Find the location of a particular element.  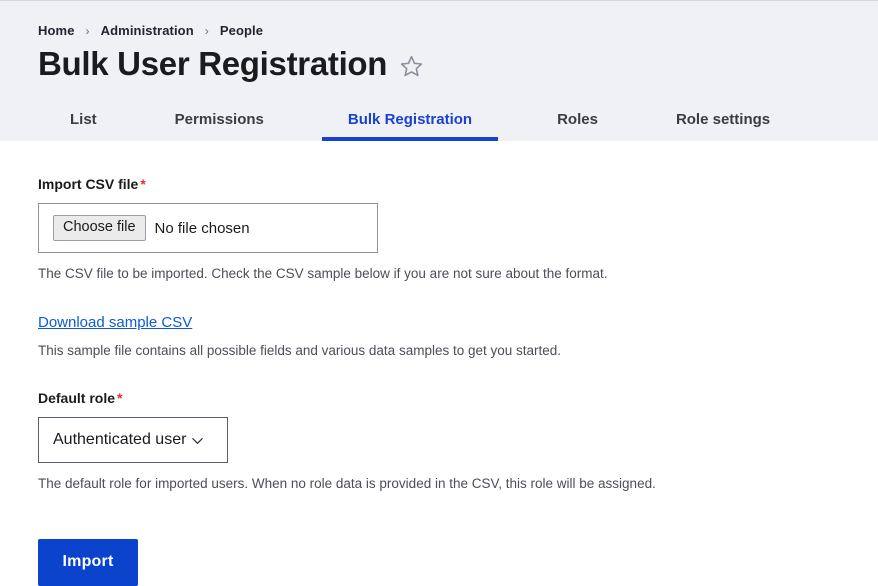

tab-label: Bulk Registration is located at coordinates (410, 119).